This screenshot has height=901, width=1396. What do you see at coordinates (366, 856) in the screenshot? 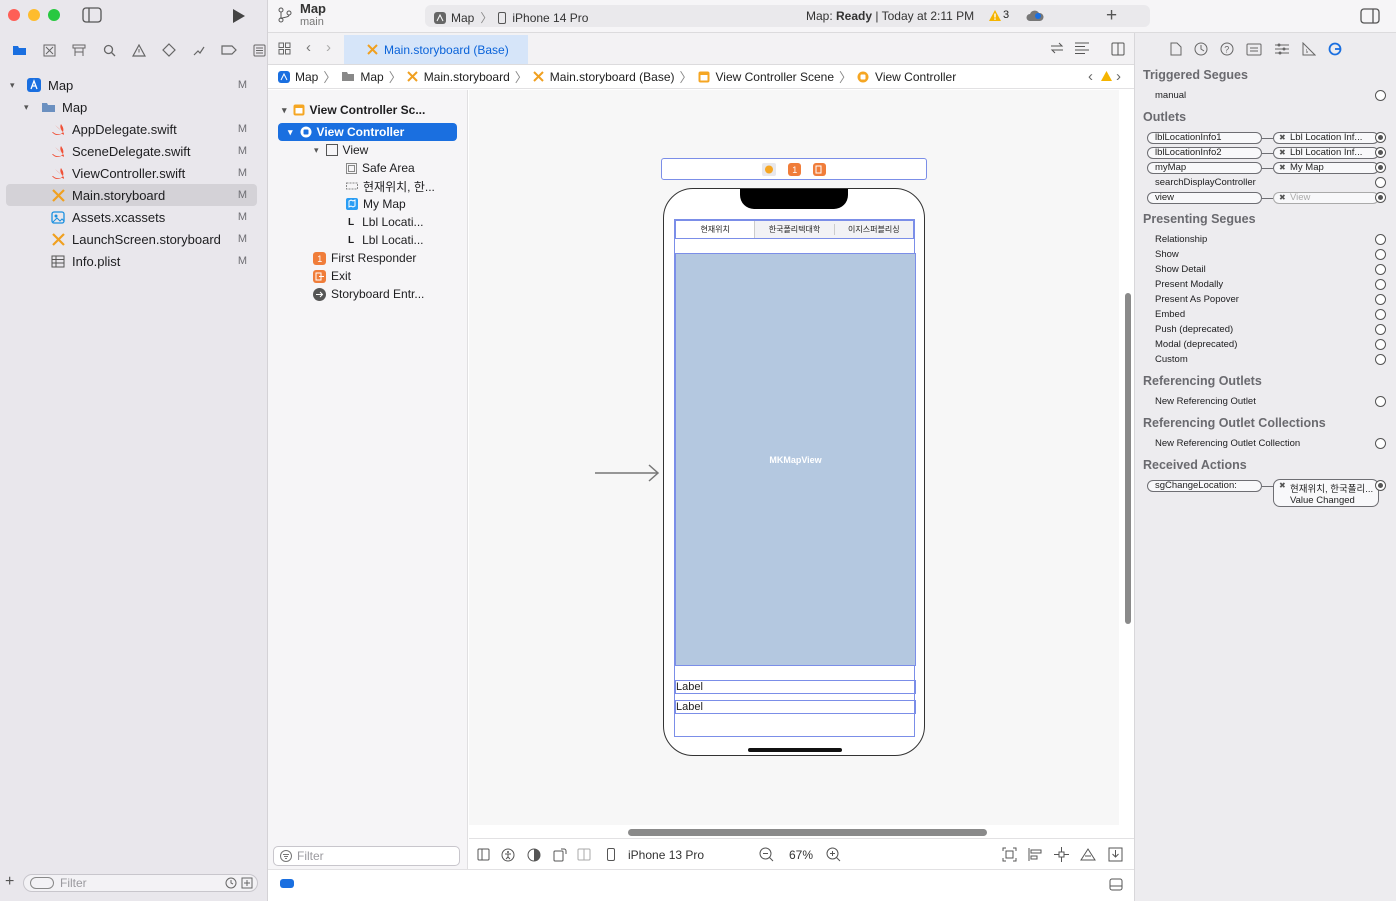
I see `outline-filter-field: Filter` at bounding box center [366, 856].